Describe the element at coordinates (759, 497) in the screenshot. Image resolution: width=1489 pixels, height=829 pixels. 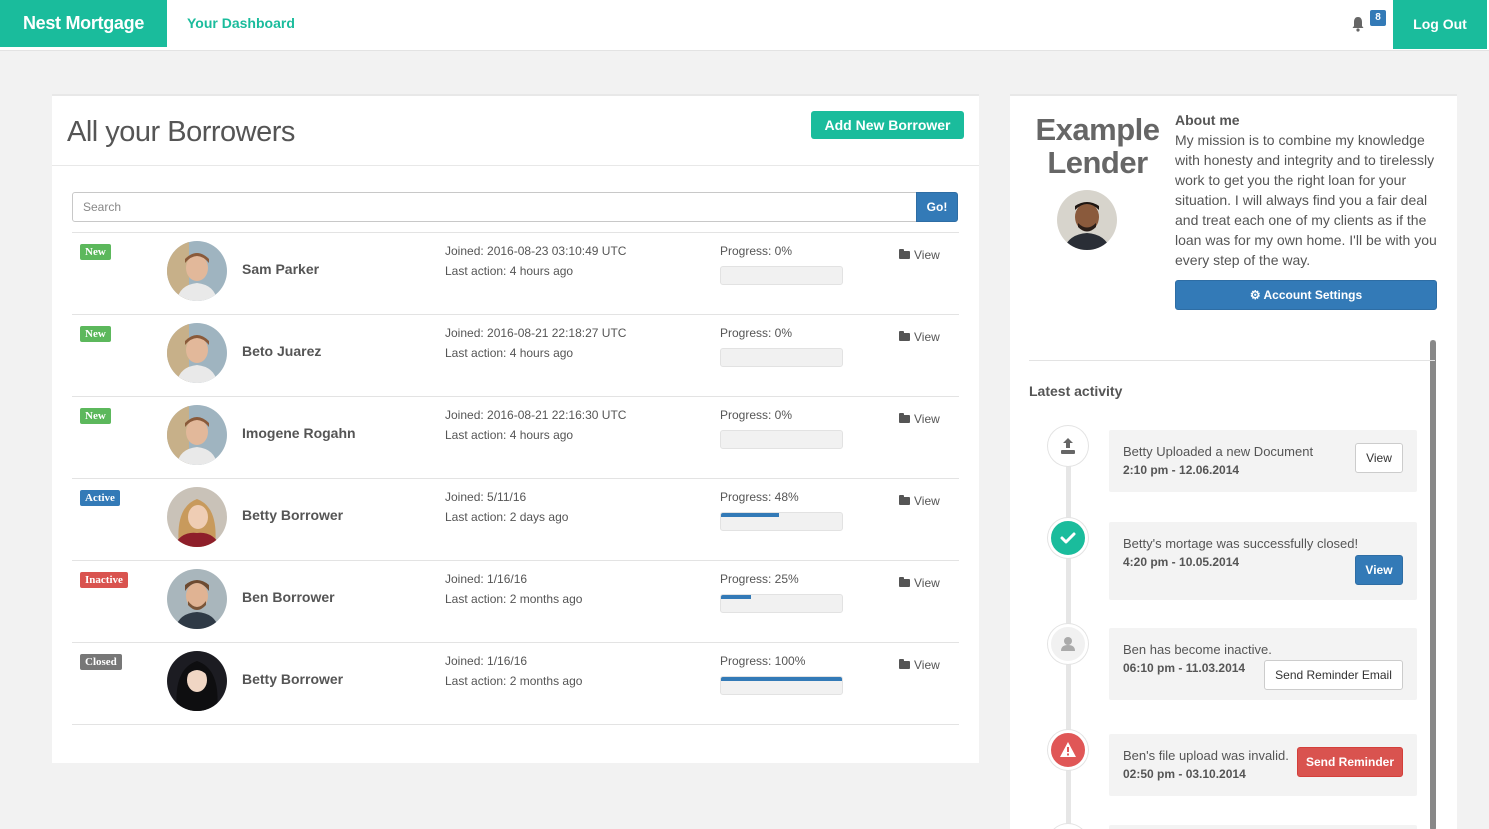
I see `progress-label: Progress: 48%` at that location.